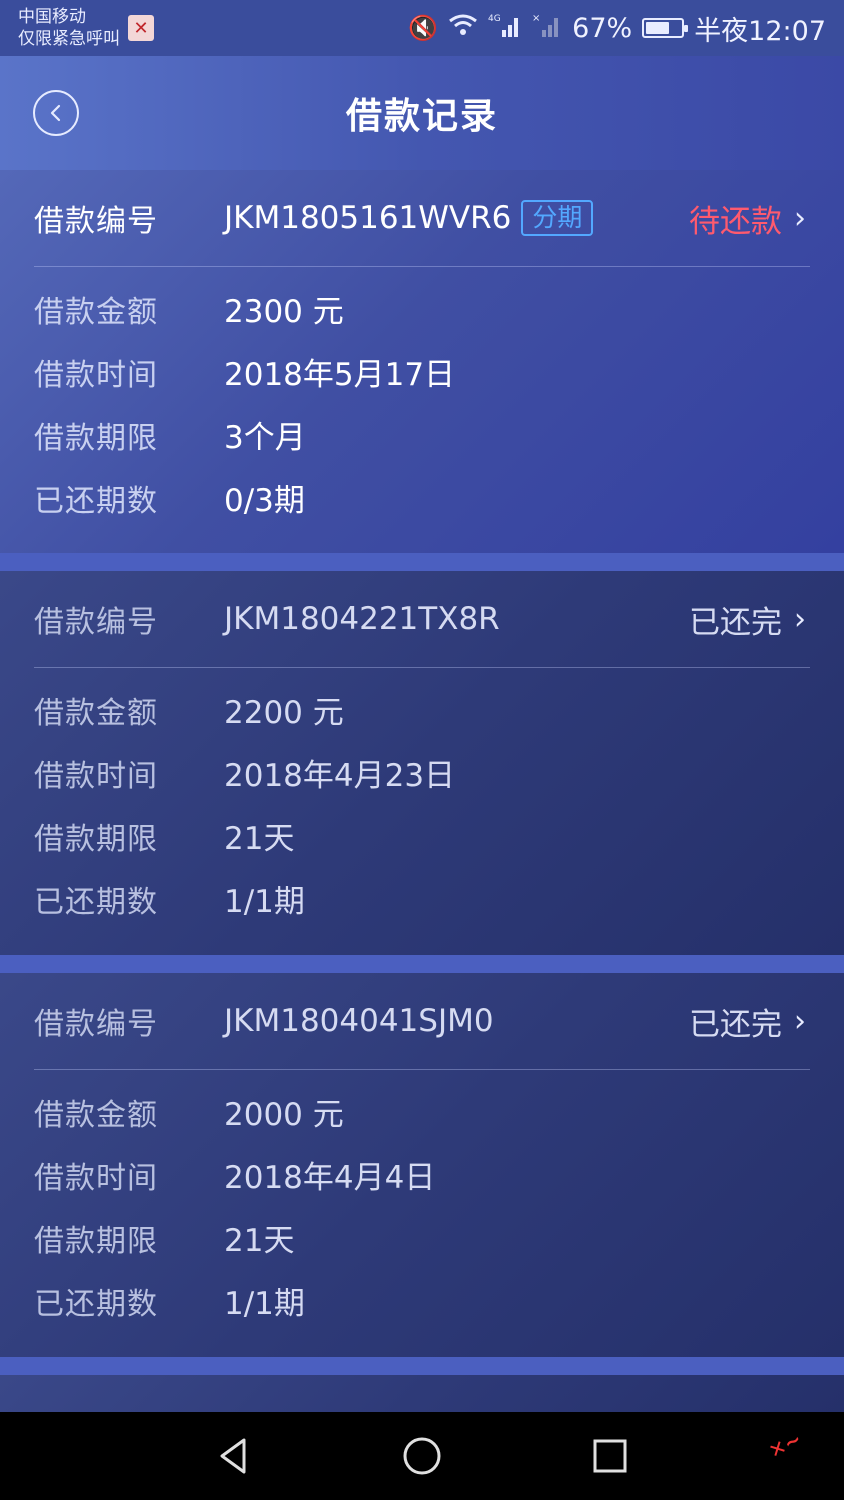  Describe the element at coordinates (362, 619) in the screenshot. I see `loan-id-value: JKM1804221TX8R` at that location.